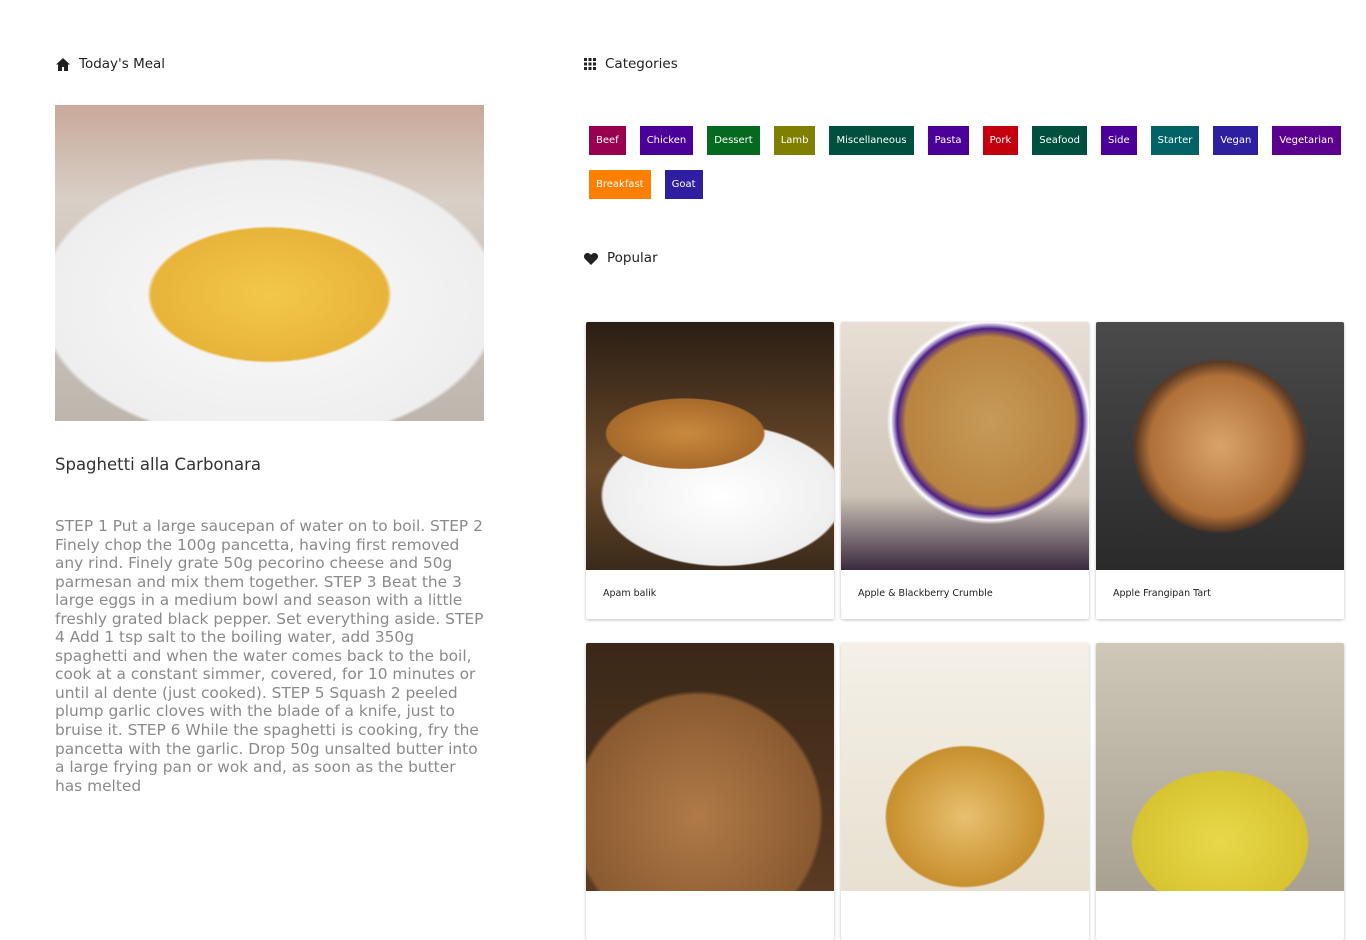 The height and width of the screenshot is (940, 1366). I want to click on popular-card-title: Apam balik, so click(710, 593).